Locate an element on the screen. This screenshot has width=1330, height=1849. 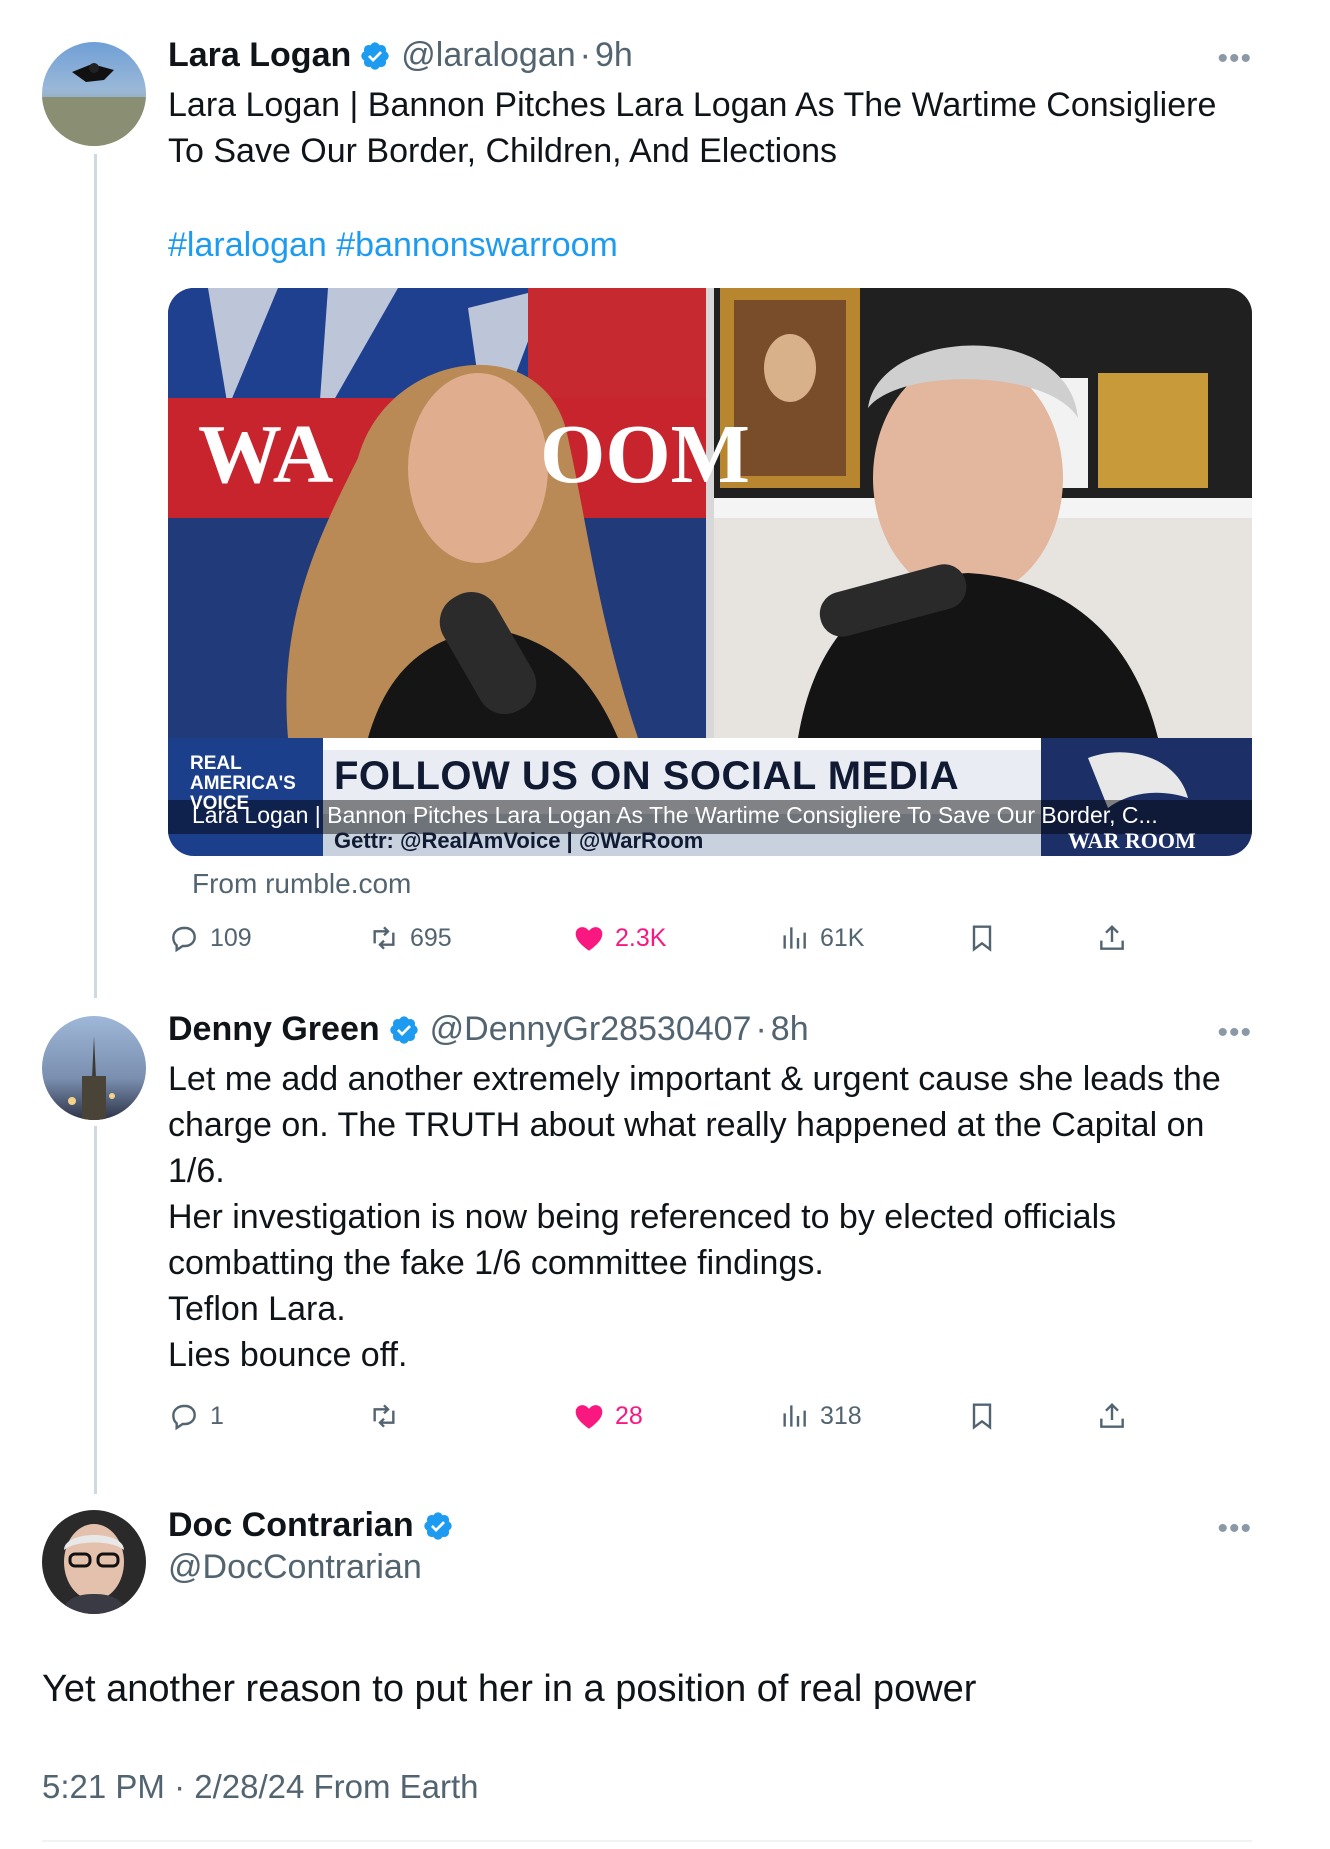
tweet-2-header: Denny Green @DennyGr28530407 · 8h is located at coordinates (488, 1029).